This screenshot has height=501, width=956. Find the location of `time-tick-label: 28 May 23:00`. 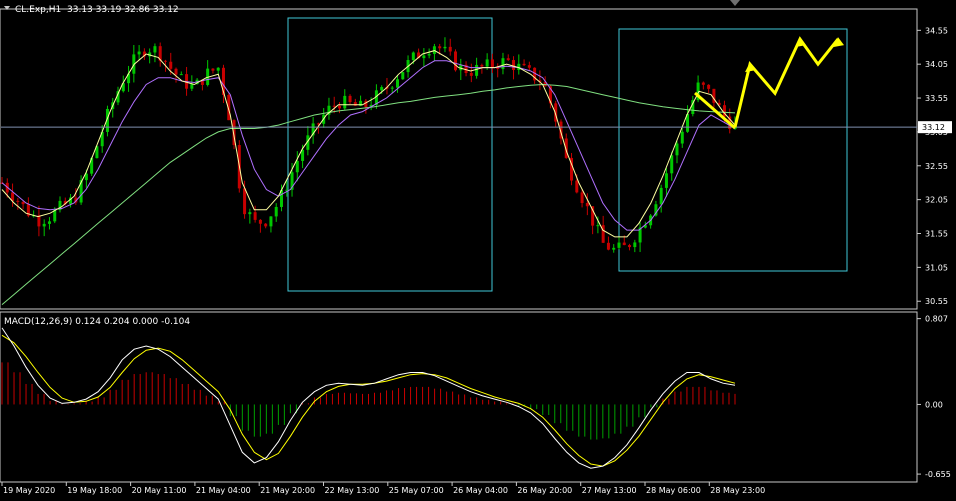

time-tick-label: 28 May 23:00 is located at coordinates (737, 490).